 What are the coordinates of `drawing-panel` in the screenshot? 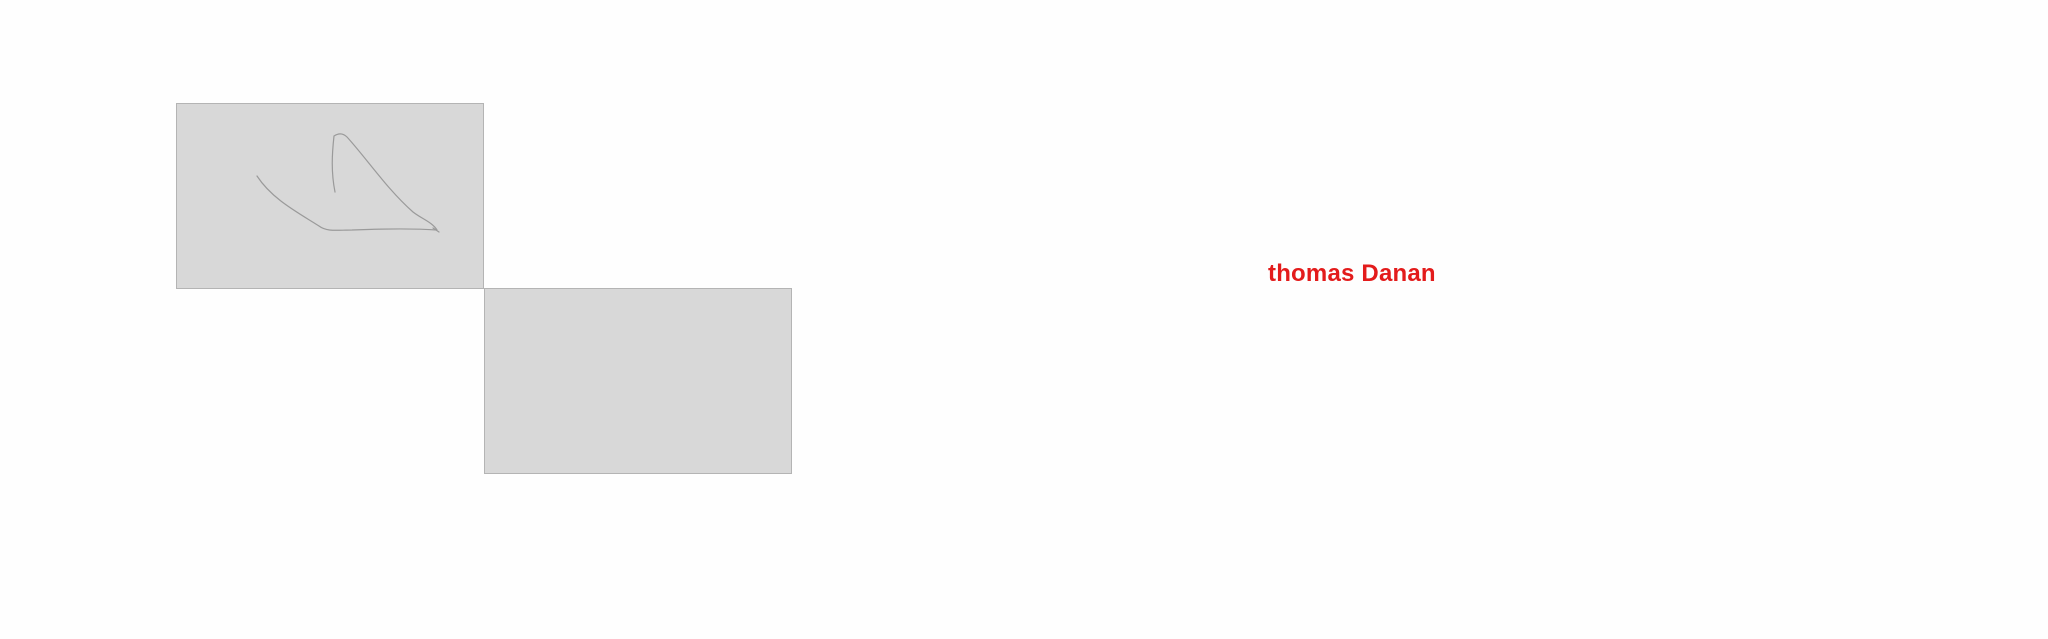 It's located at (330, 196).